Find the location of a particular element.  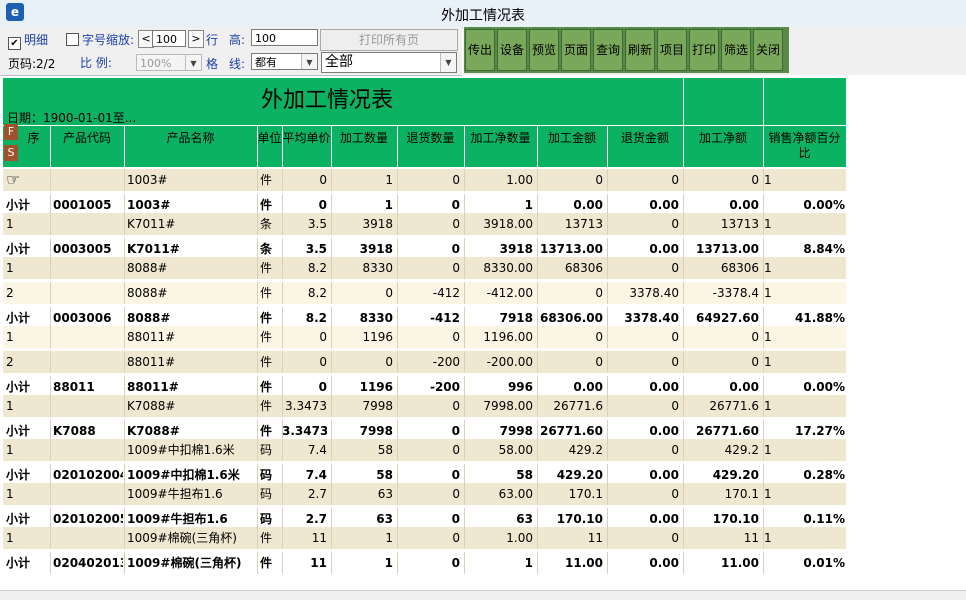

column-header-return-amount: 退货金额 is located at coordinates (645, 138).